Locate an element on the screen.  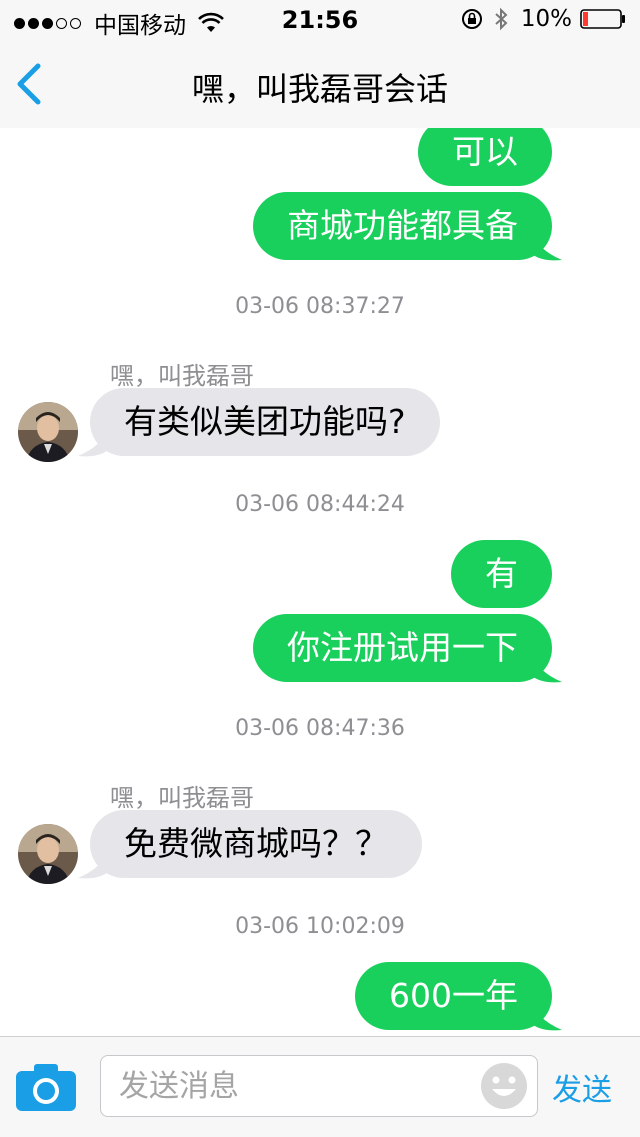
message-timestamp: 03-06 10:02:09 is located at coordinates (320, 926).